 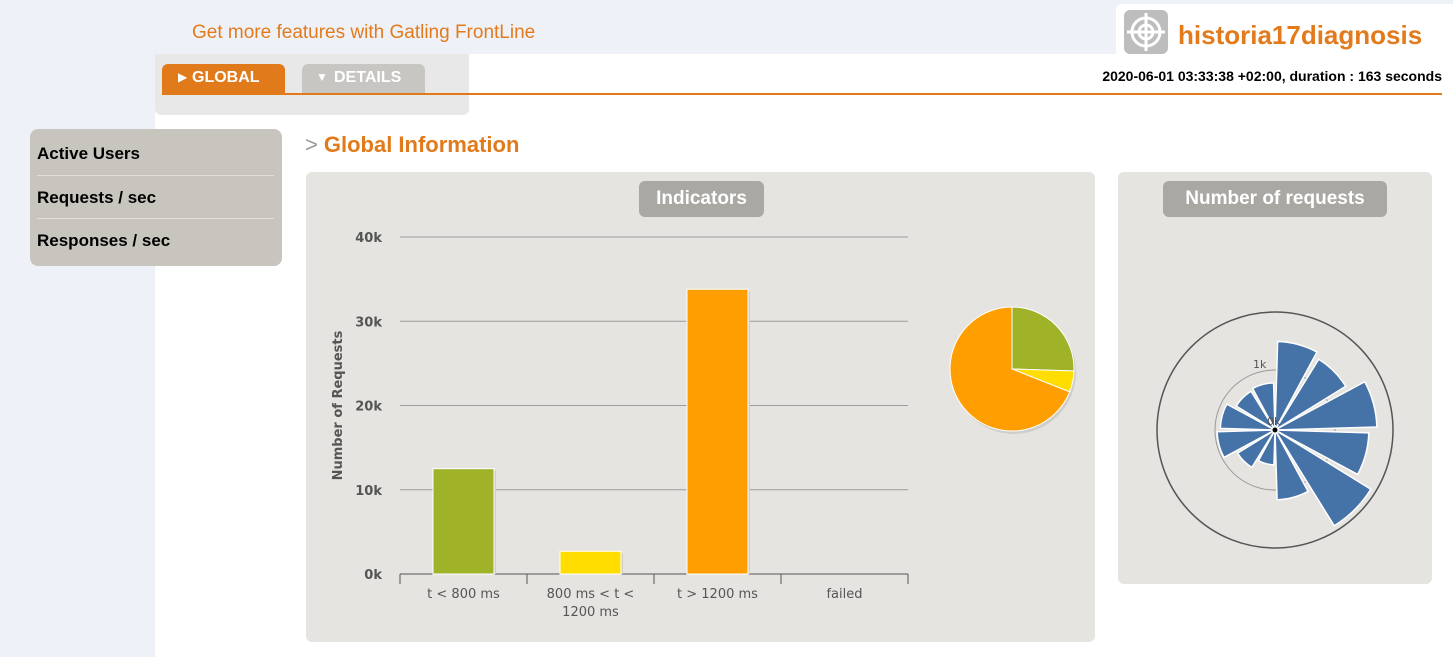 I want to click on polar-center, so click(x=1275, y=430).